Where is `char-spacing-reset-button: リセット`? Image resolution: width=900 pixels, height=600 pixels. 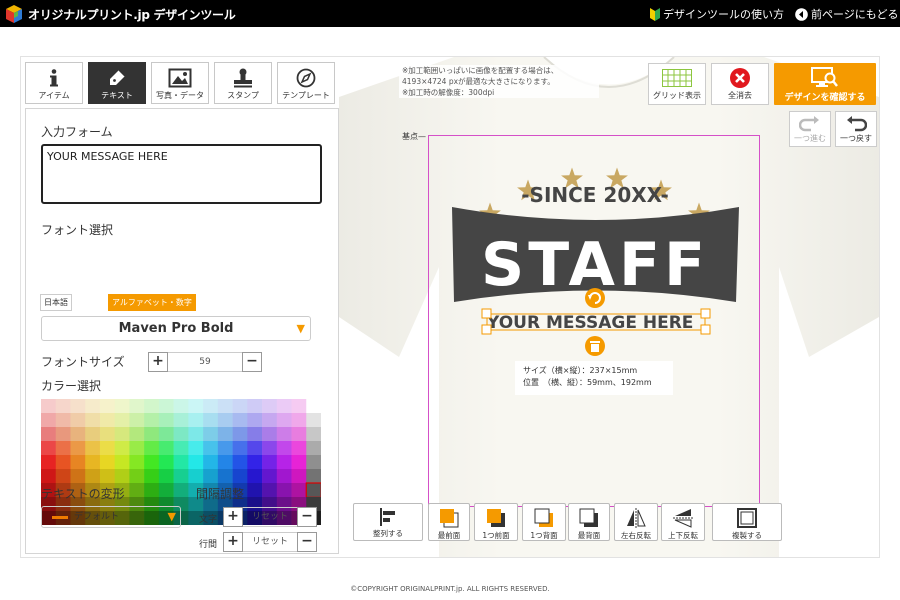
char-spacing-reset-button: リセット is located at coordinates (270, 517).